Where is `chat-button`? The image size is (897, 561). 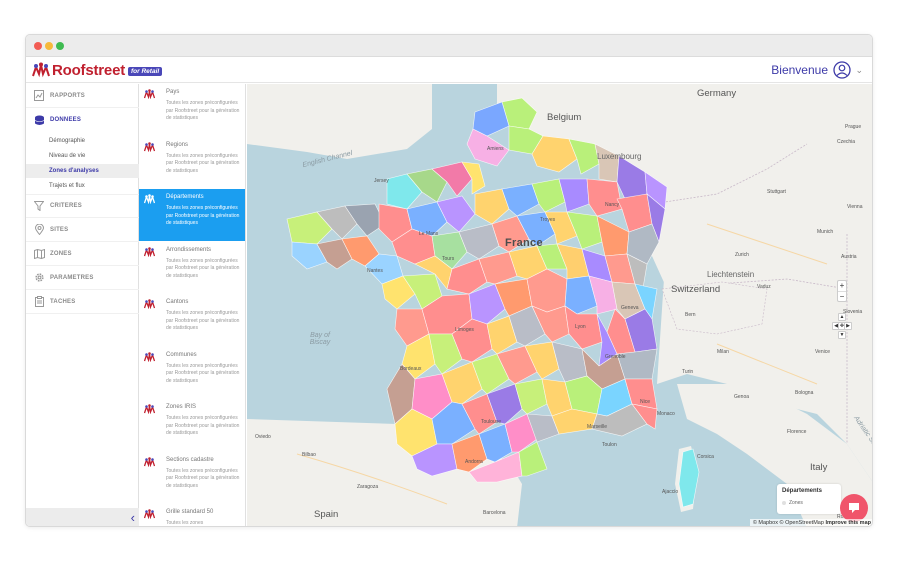
chat-button is located at coordinates (854, 508).